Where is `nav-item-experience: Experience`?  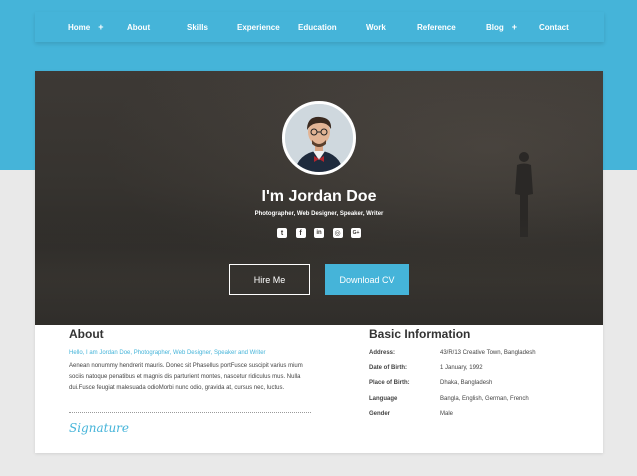
nav-item-experience: Experience is located at coordinates (258, 27).